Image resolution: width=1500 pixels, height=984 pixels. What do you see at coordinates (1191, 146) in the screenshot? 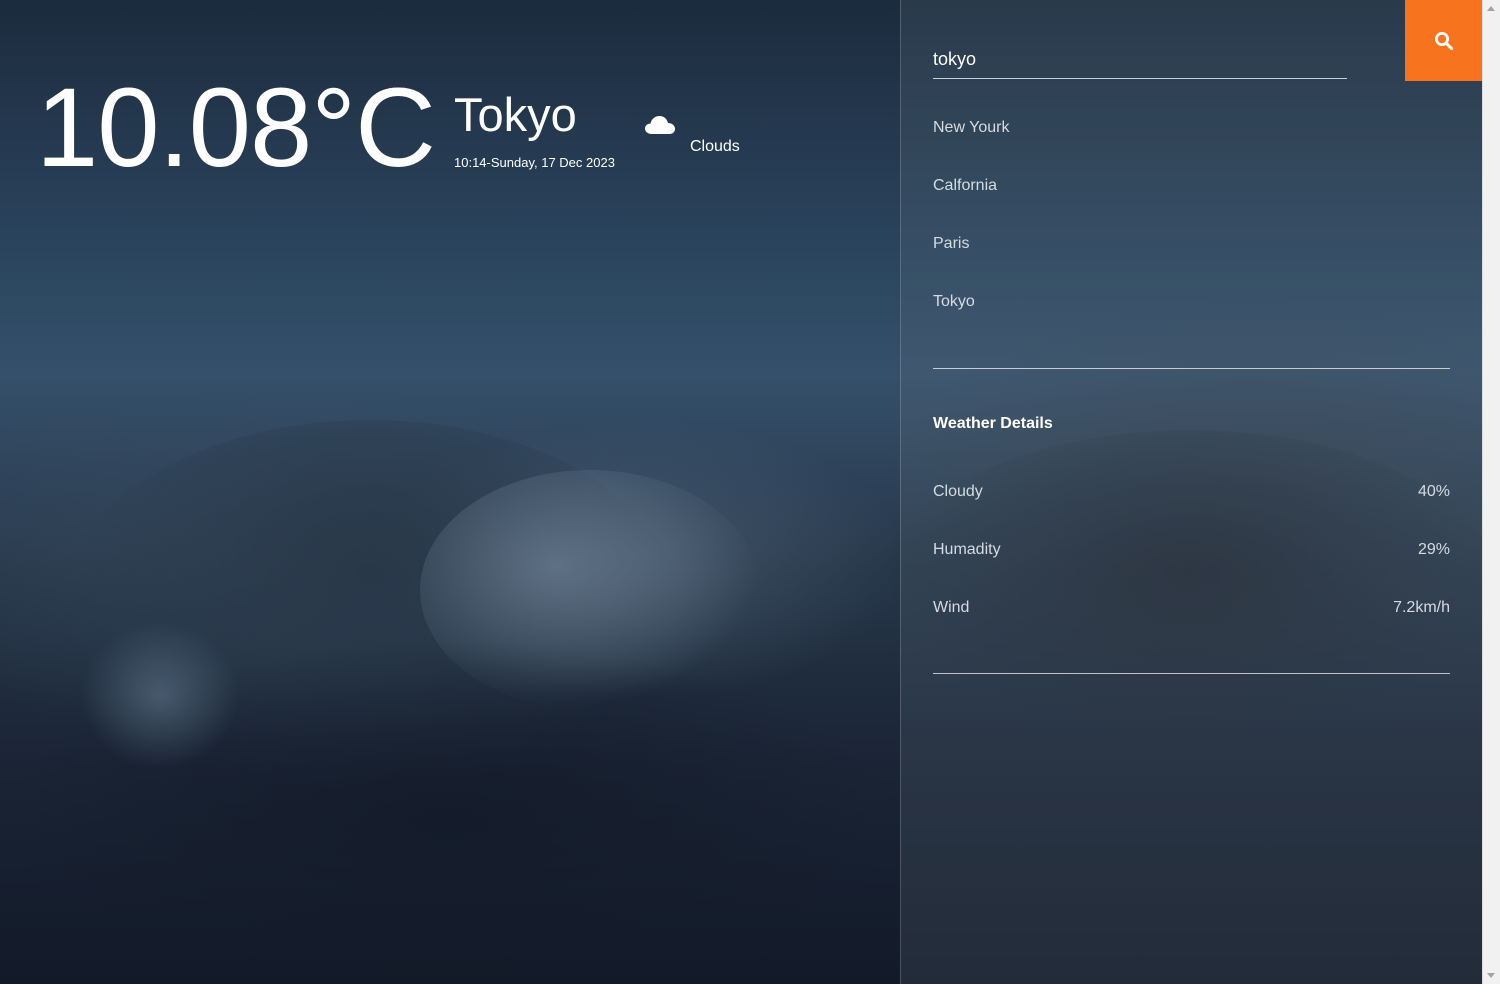
I see `city-item-new-yourk: New Yourk` at bounding box center [1191, 146].